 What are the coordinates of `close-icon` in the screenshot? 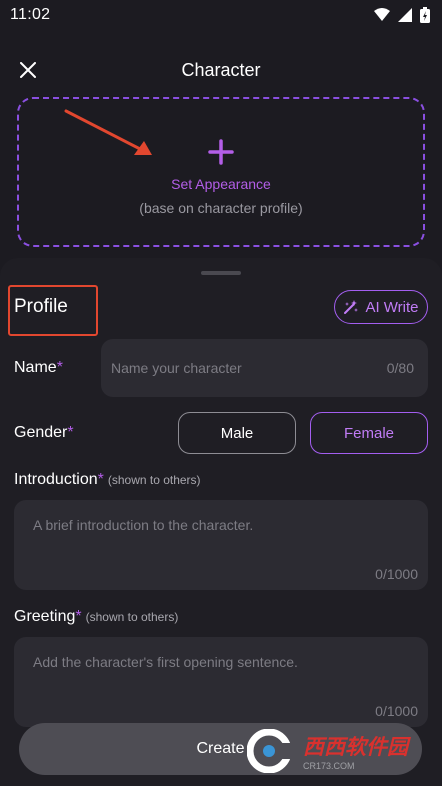 It's located at (28, 70).